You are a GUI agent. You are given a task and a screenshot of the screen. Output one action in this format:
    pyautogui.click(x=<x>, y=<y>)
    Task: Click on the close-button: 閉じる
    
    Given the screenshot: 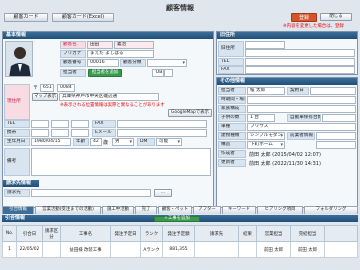 What is the action you would take?
    pyautogui.click(x=336, y=17)
    